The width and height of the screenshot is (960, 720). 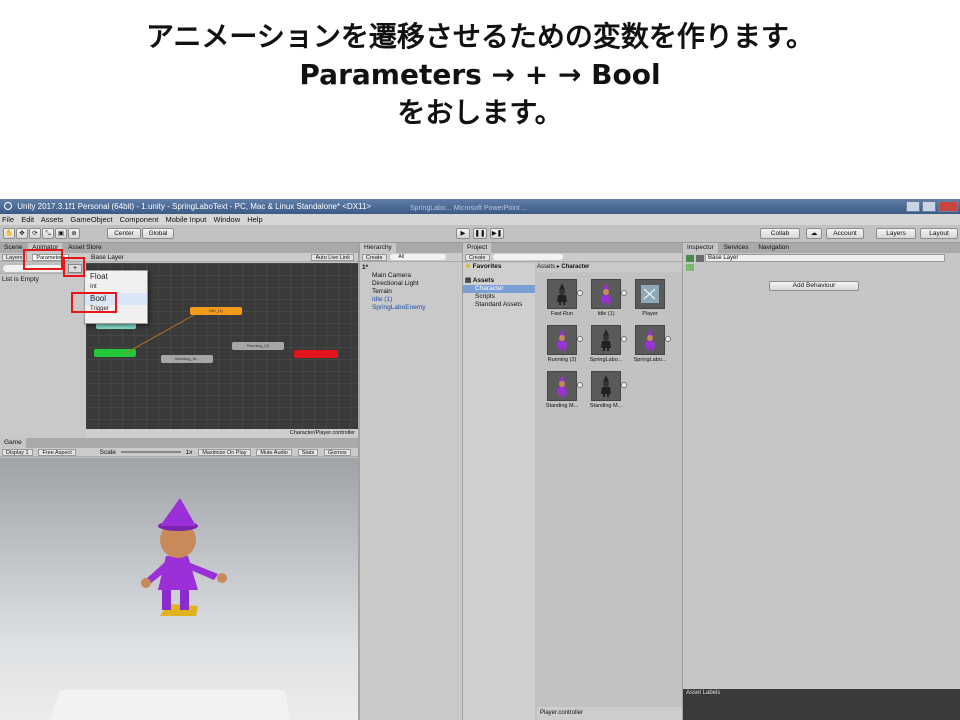 I want to click on asset-label: Player, so click(x=650, y=314).